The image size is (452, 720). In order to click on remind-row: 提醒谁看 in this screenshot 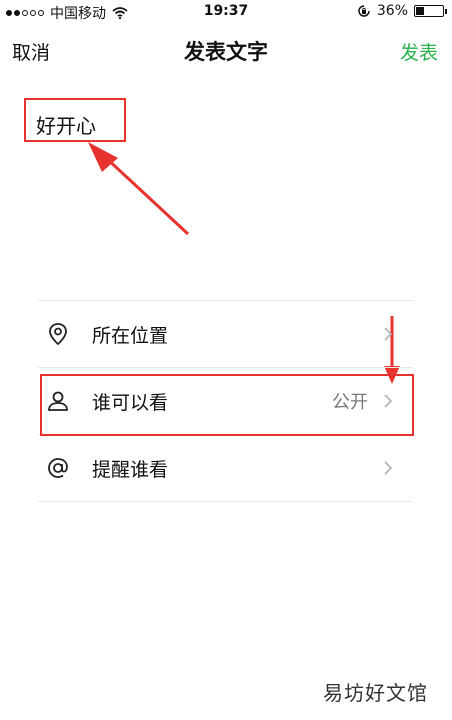, I will do `click(225, 468)`.